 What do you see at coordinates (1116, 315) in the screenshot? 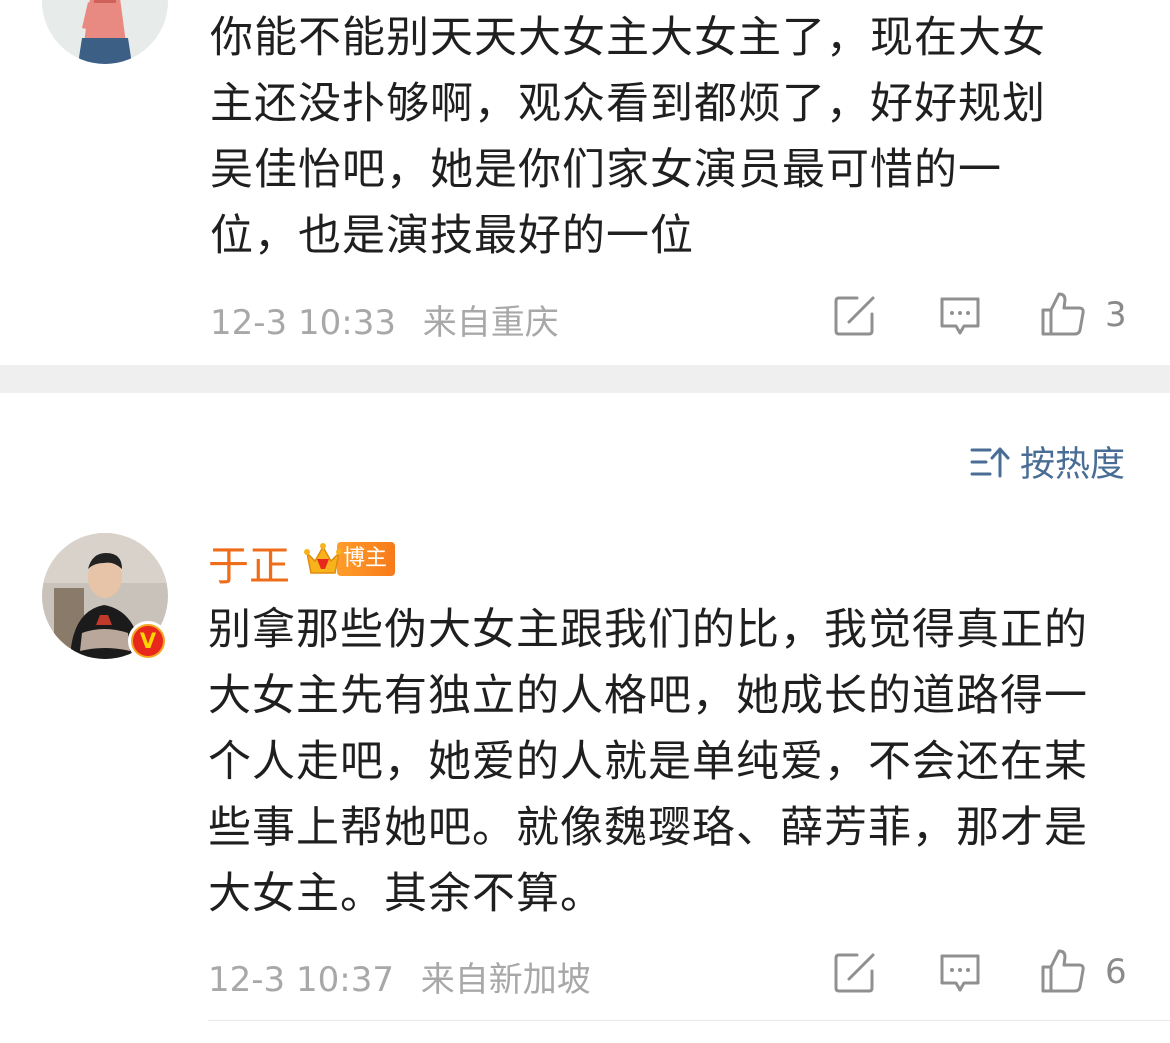
I see `like-count: 3` at bounding box center [1116, 315].